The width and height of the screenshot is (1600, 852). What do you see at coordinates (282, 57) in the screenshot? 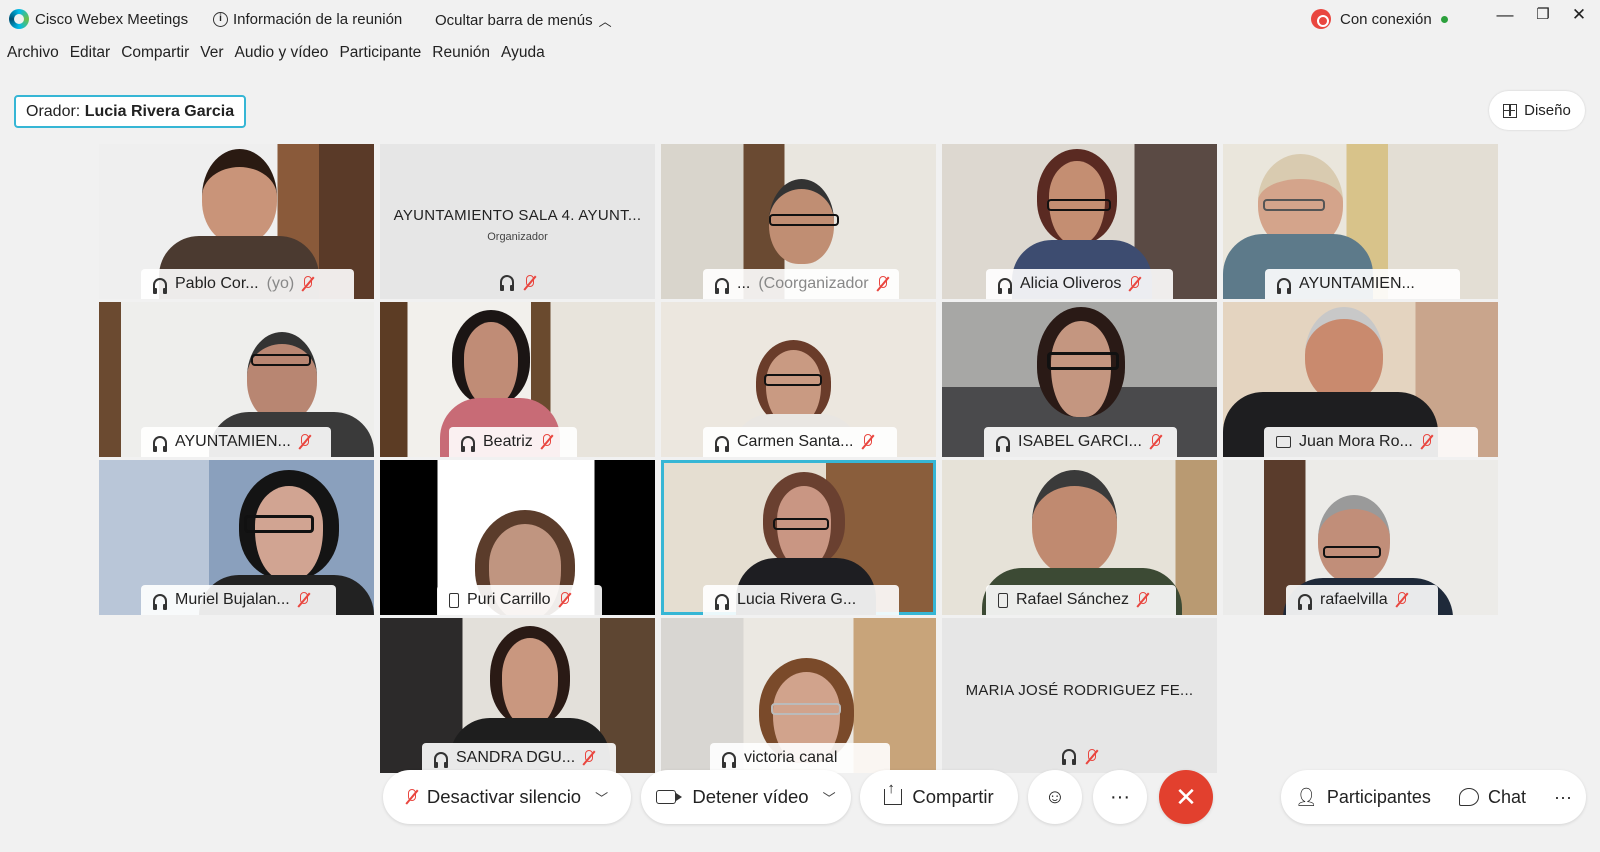
I see `menu-audio-video: Audio y vídeo` at bounding box center [282, 57].